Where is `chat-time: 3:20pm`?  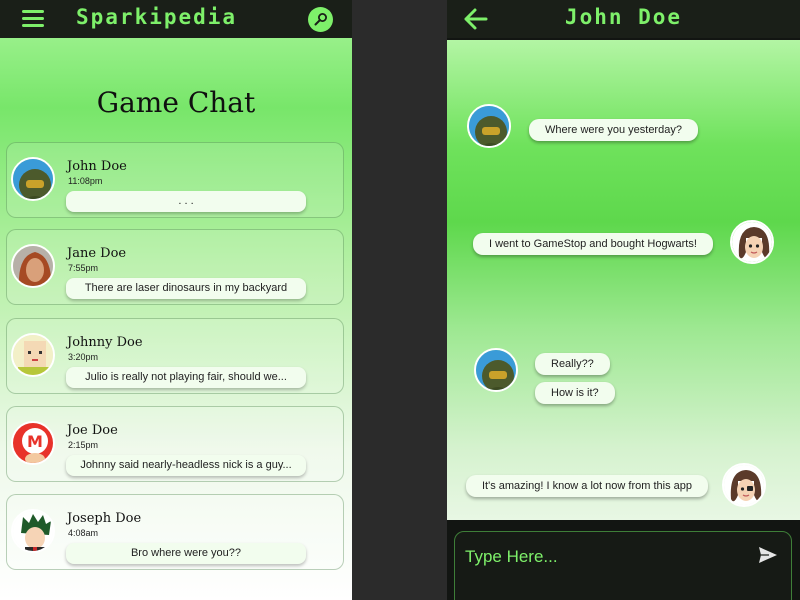
chat-time: 3:20pm is located at coordinates (83, 357).